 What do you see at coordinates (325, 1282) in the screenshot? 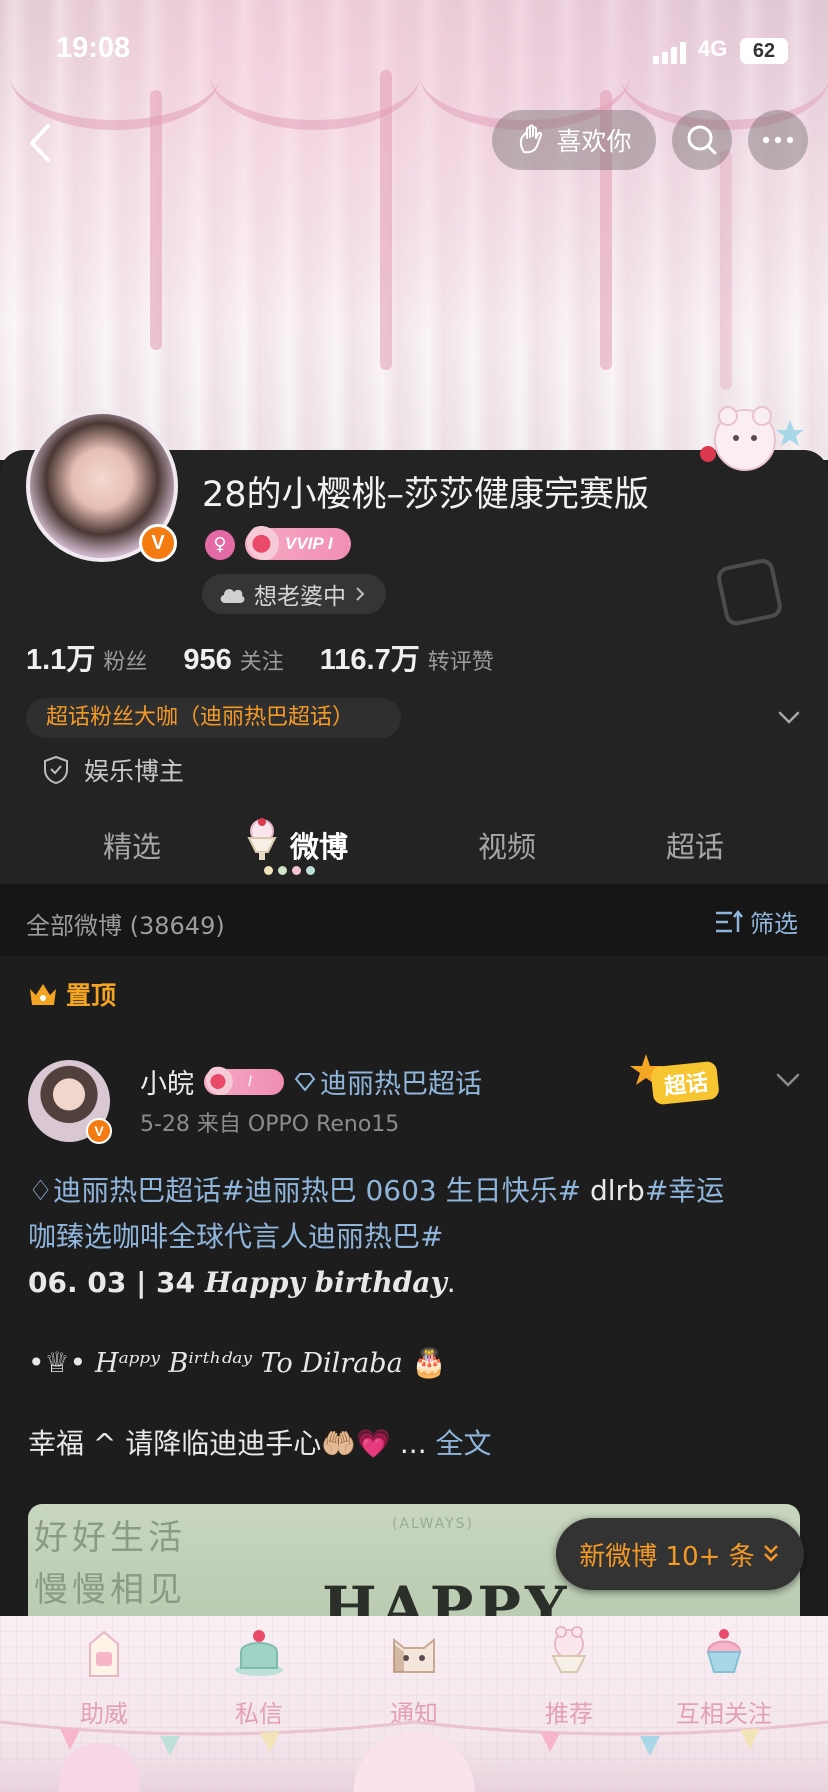
I see `post-birthday-text: Happy birthday` at bounding box center [325, 1282].